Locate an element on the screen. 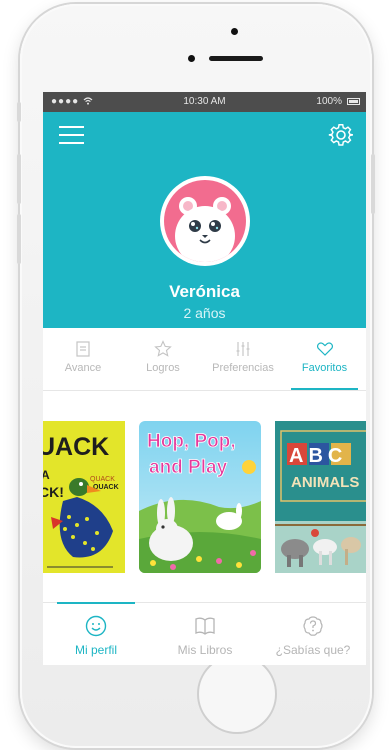  bottom-navigation: Mi perfil Mis Libros ¿Sabías que? is located at coordinates (204, 633).